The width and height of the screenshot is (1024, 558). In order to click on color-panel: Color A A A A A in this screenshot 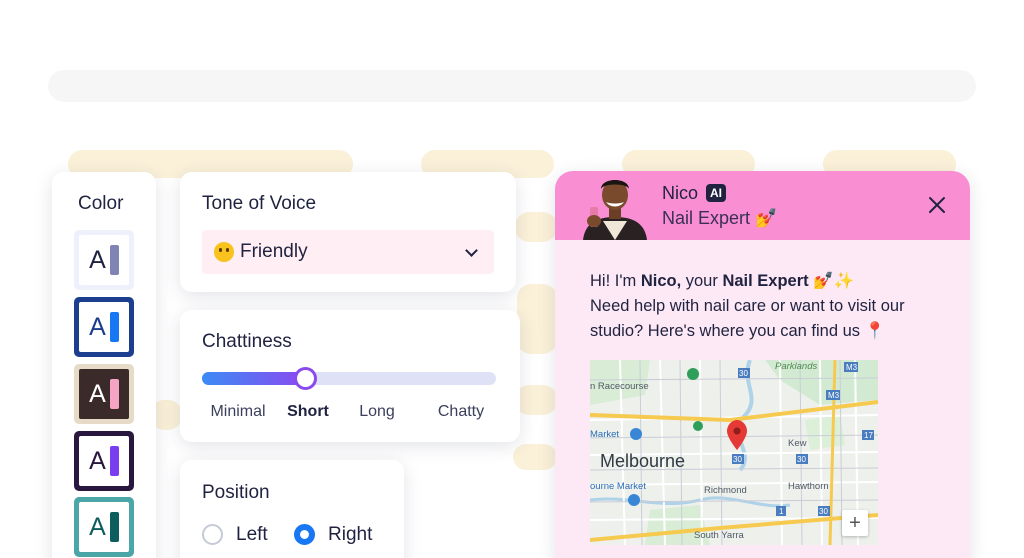, I will do `click(104, 365)`.